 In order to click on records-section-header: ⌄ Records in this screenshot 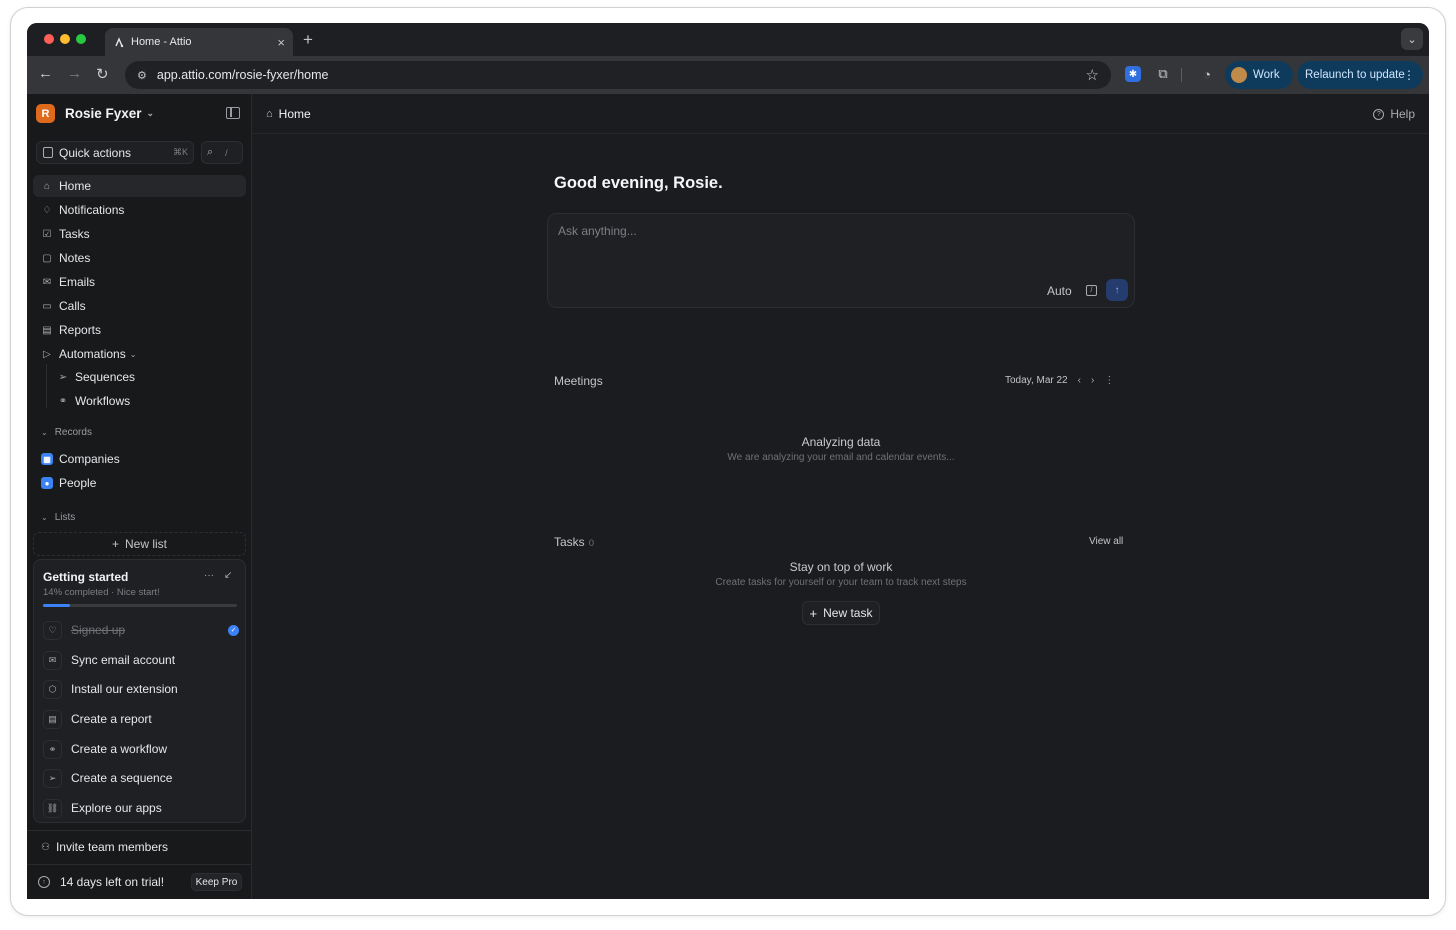, I will do `click(66, 432)`.